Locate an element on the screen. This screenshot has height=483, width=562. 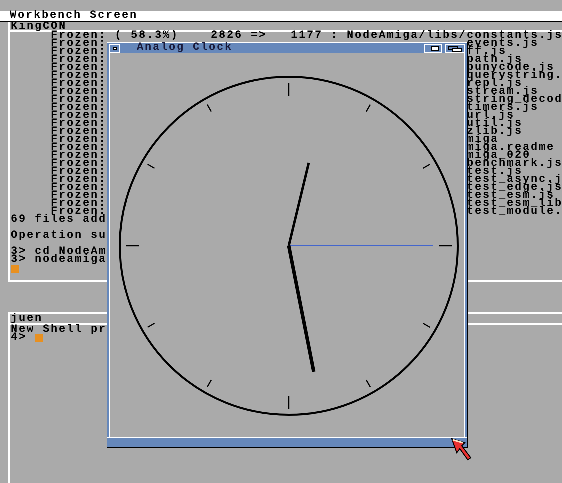
console-line: 69 files add is located at coordinates (59, 220).